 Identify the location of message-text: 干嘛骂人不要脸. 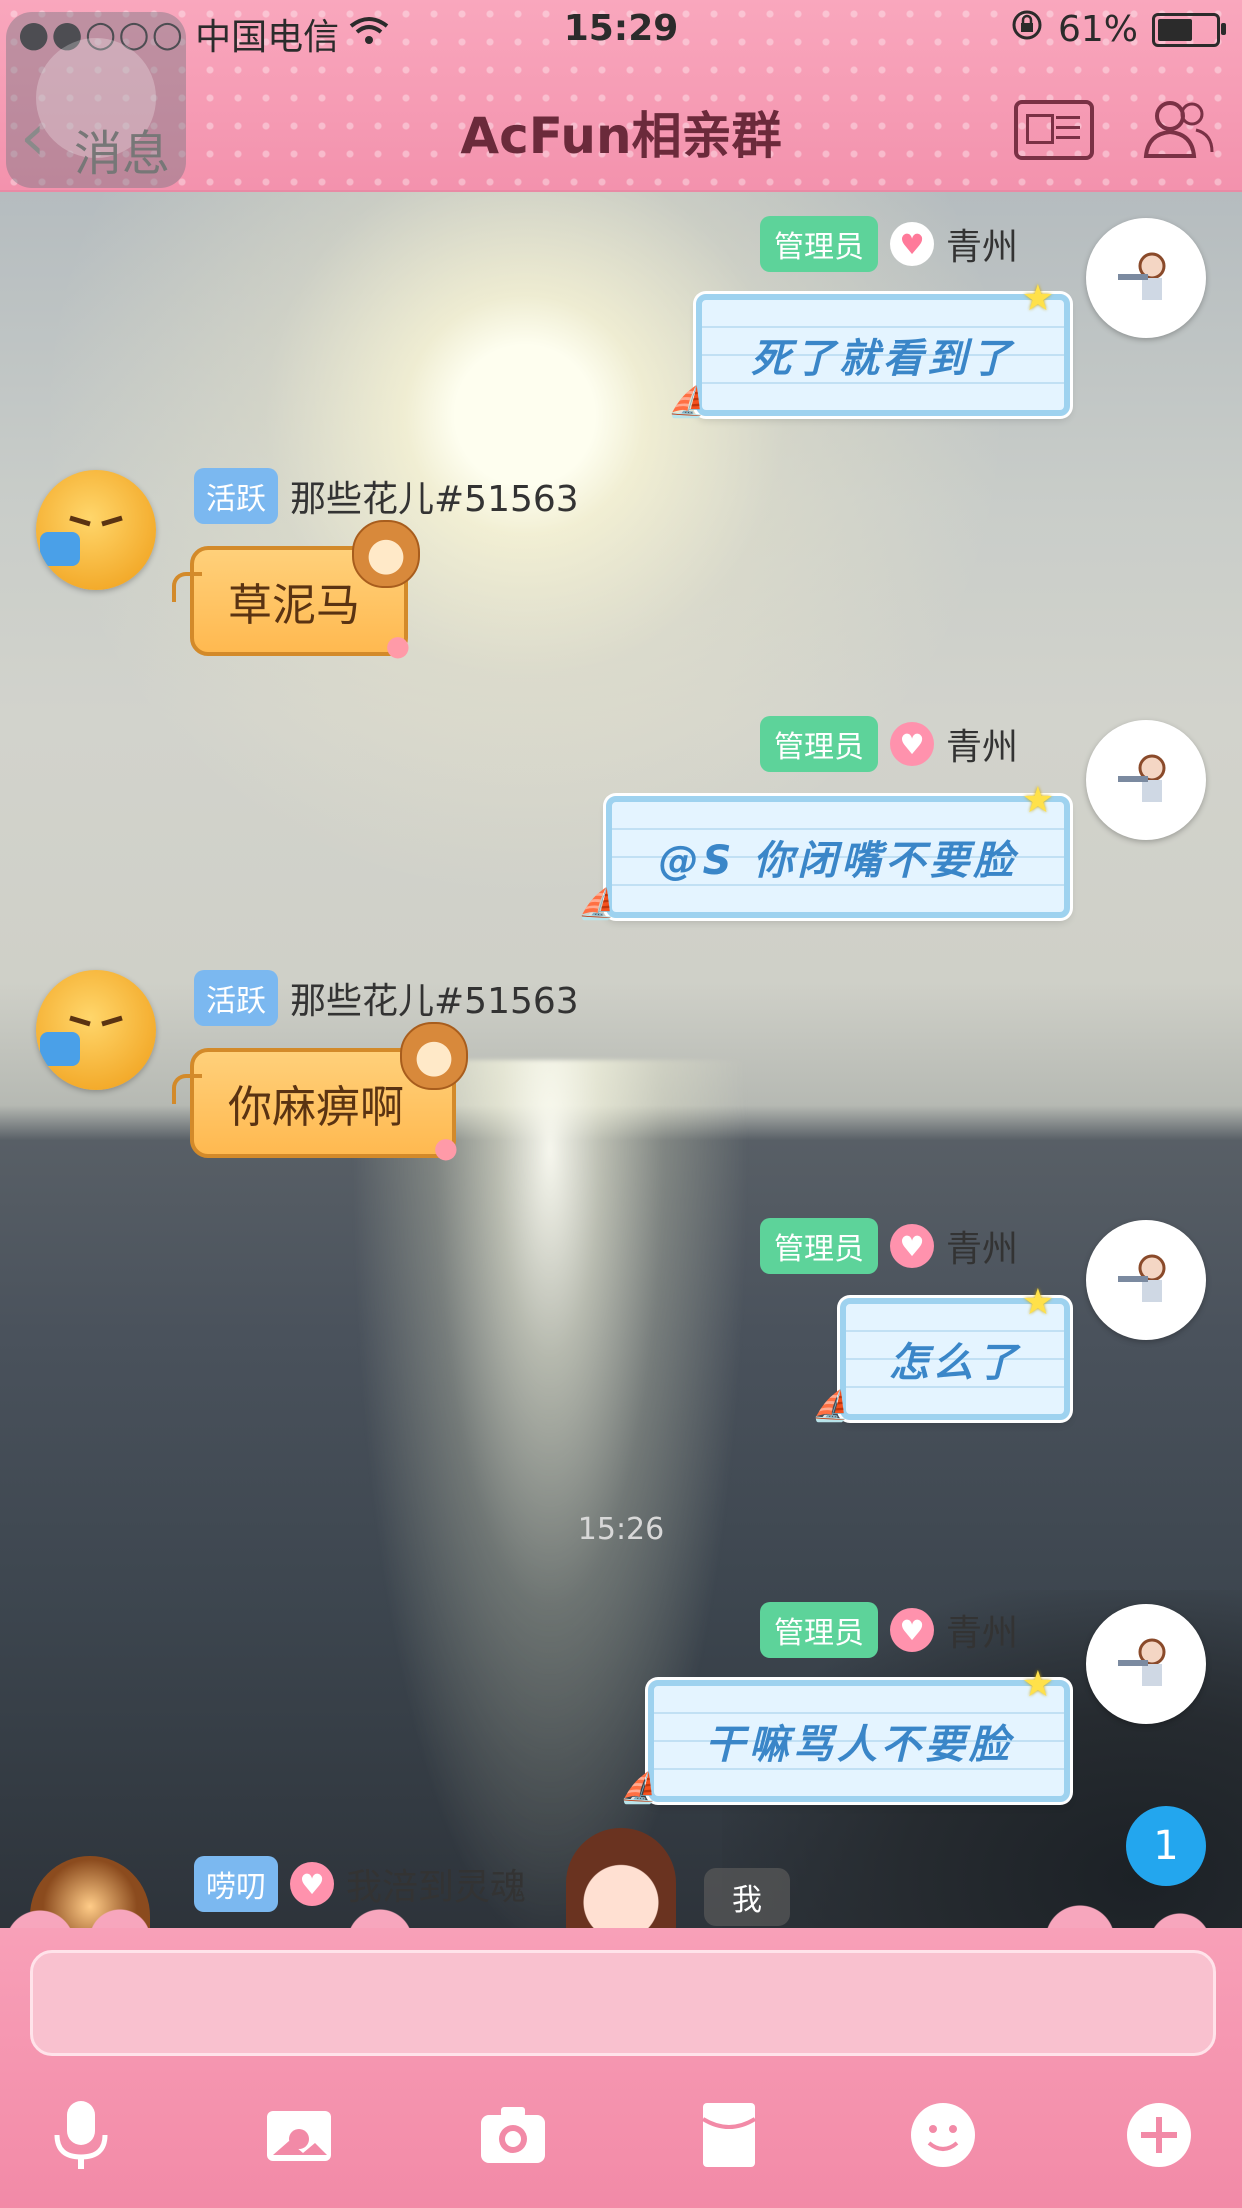
(859, 1745).